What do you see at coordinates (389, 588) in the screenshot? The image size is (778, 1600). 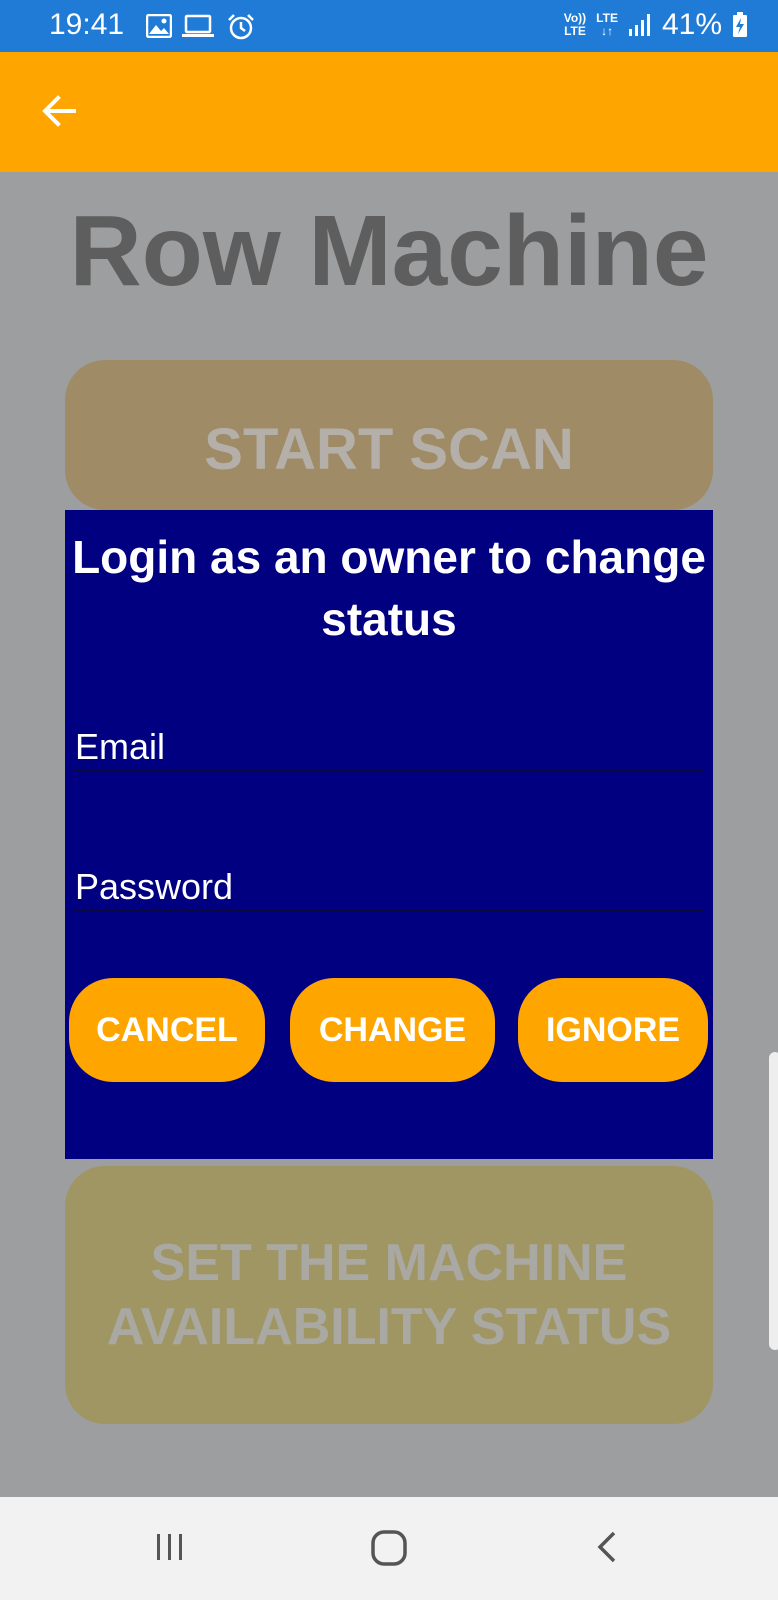 I see `dialog-title: Login as an owner to change status` at bounding box center [389, 588].